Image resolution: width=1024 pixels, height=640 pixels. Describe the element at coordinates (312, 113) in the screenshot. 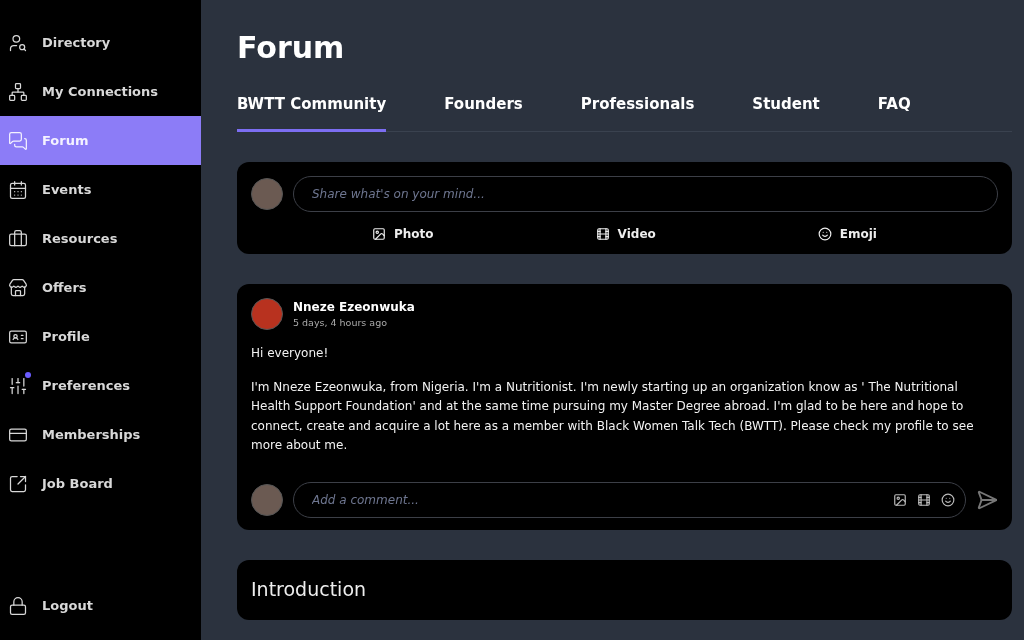

I see `tab: BWTT Community` at that location.